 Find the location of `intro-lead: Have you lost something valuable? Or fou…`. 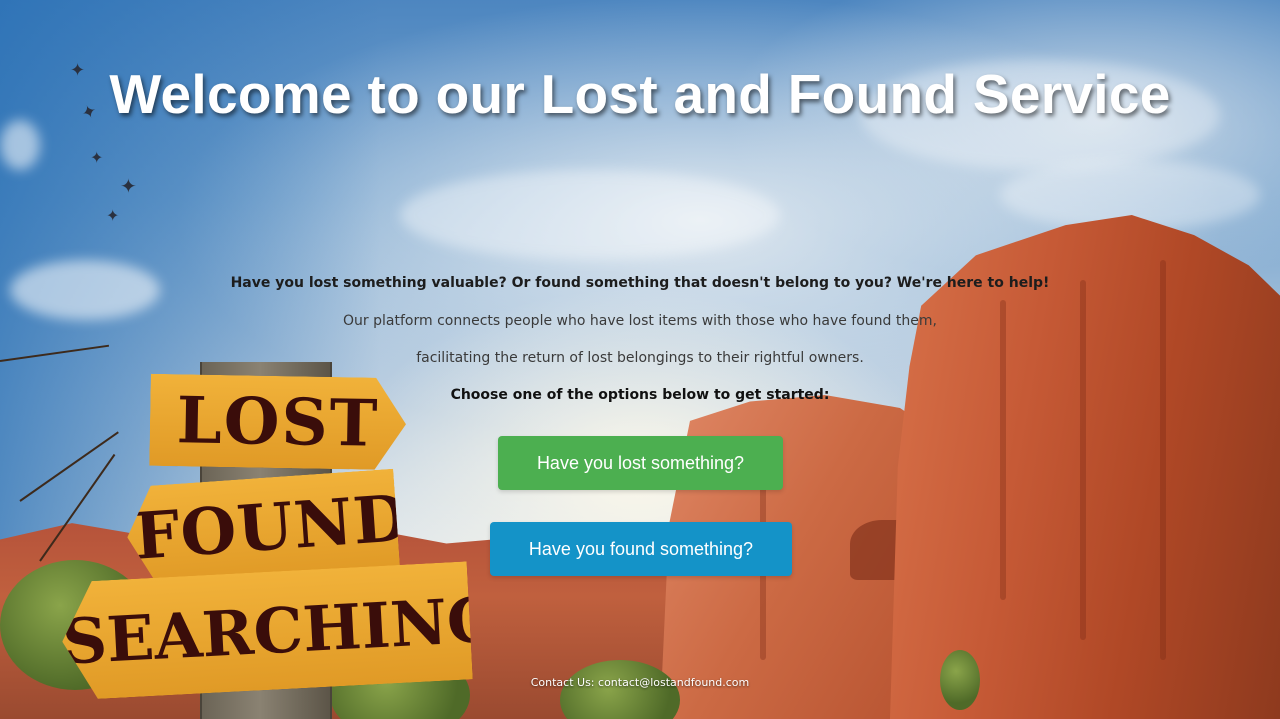

intro-lead: Have you lost something valuable? Or fou… is located at coordinates (640, 283).